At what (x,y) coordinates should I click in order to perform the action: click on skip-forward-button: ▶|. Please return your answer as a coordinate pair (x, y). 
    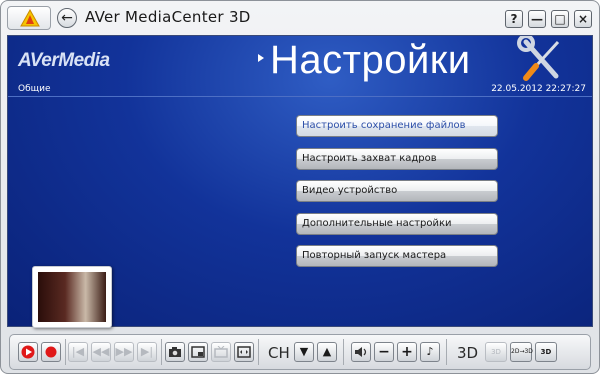
    Looking at the image, I should click on (147, 352).